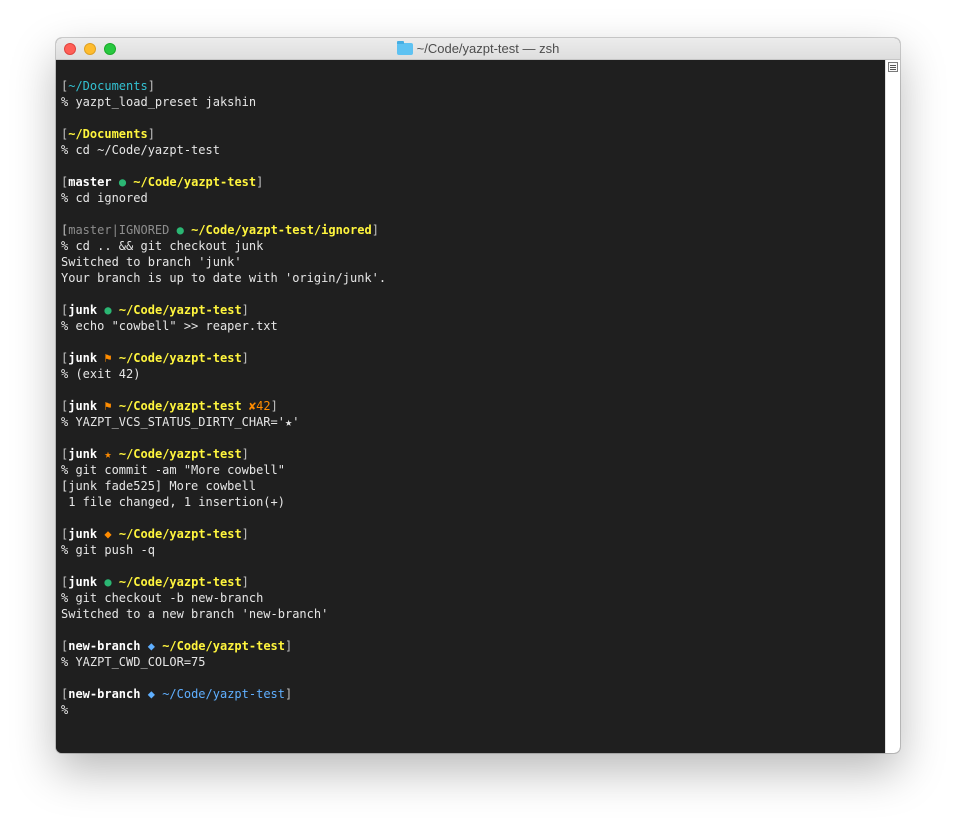  I want to click on window-title-text: ~/Code/yazpt-test — zsh, so click(488, 48).